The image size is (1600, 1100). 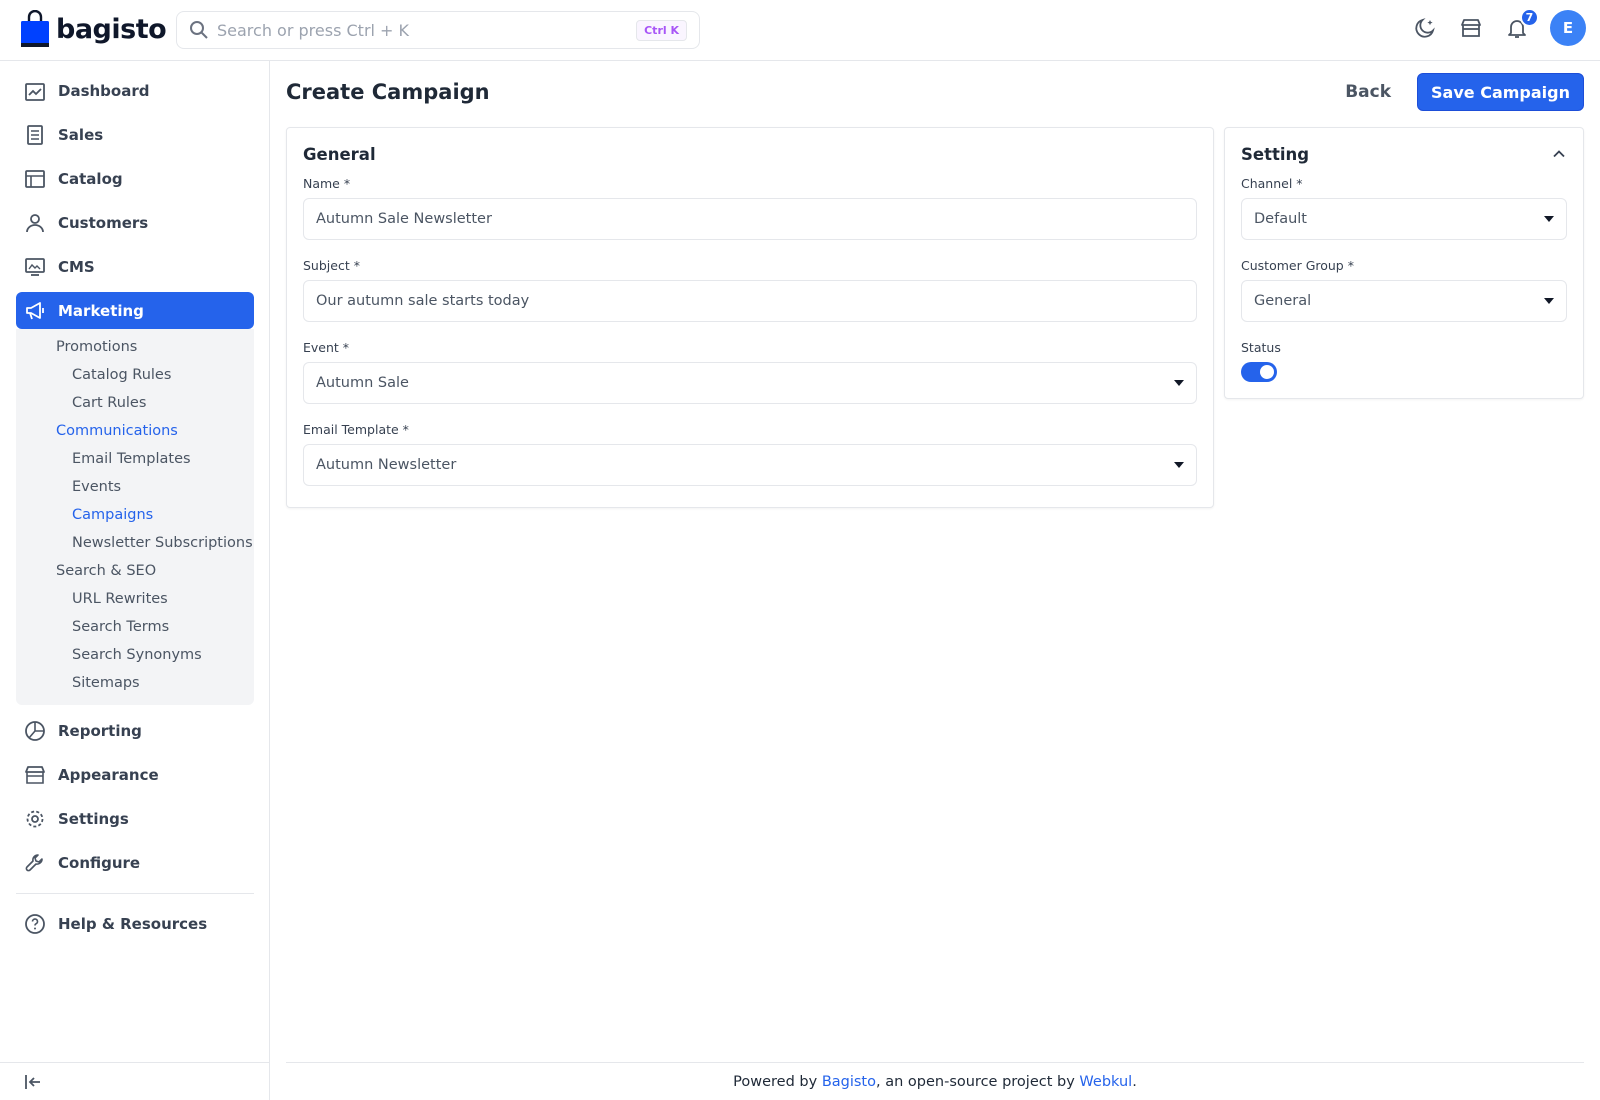 What do you see at coordinates (135, 347) in the screenshot?
I see `submenu-promotions: Promotions` at bounding box center [135, 347].